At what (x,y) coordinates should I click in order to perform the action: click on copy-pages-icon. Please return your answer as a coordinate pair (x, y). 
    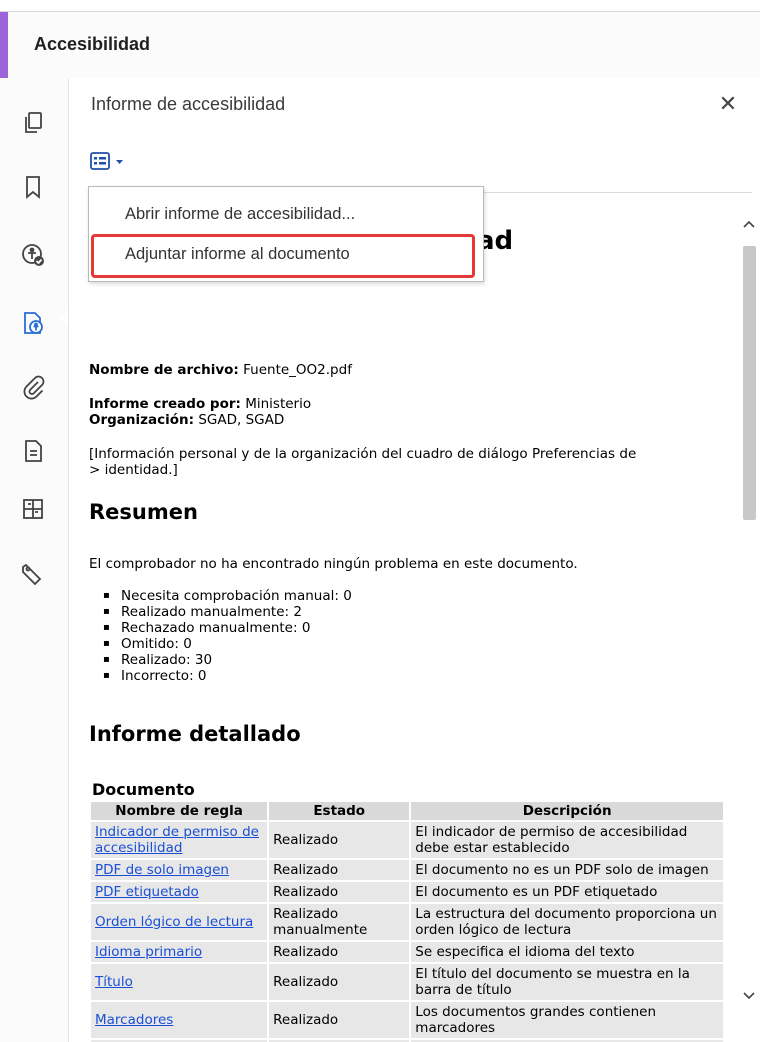
    Looking at the image, I should click on (33, 123).